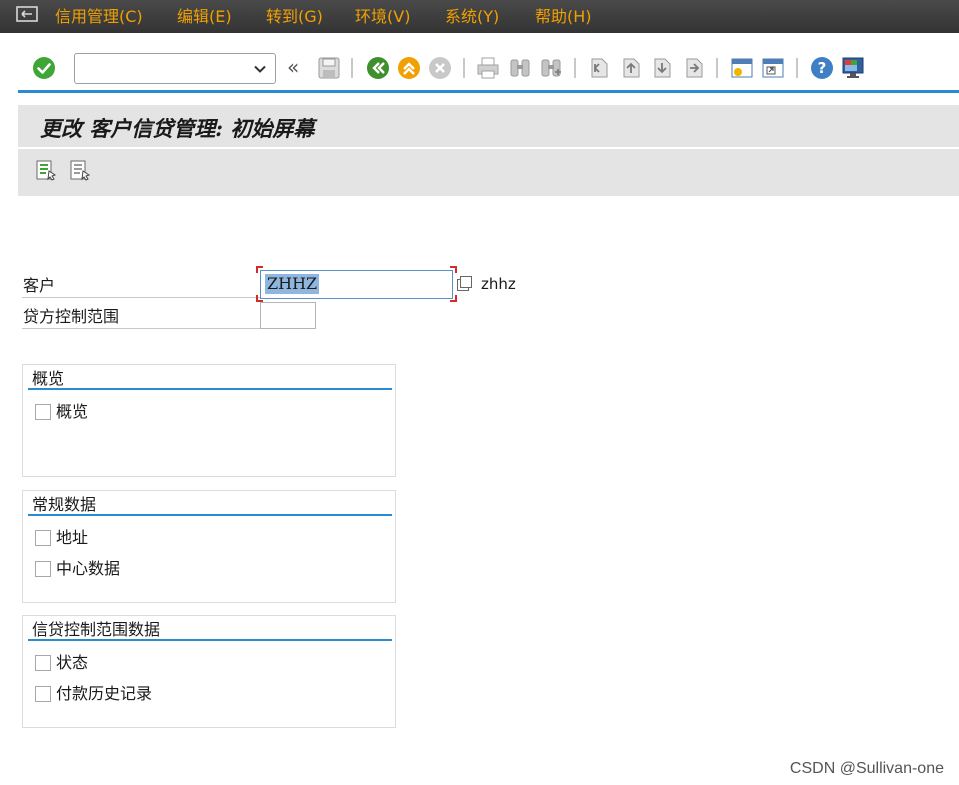 Image resolution: width=959 pixels, height=785 pixels. I want to click on customer-field: ZHHZ, so click(356, 284).